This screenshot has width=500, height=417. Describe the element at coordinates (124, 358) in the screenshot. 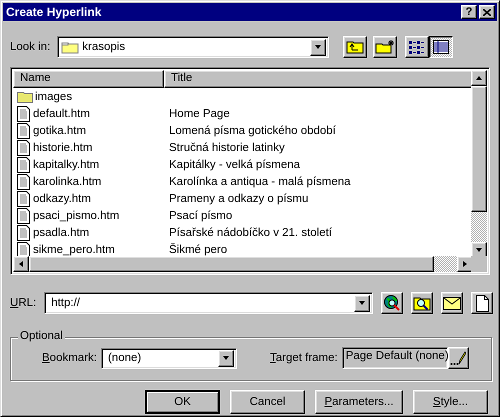

I see `bookmark-value: (none)` at that location.